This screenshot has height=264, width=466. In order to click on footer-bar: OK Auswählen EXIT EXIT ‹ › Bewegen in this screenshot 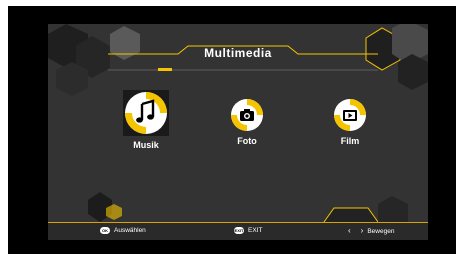, I will do `click(238, 231)`.